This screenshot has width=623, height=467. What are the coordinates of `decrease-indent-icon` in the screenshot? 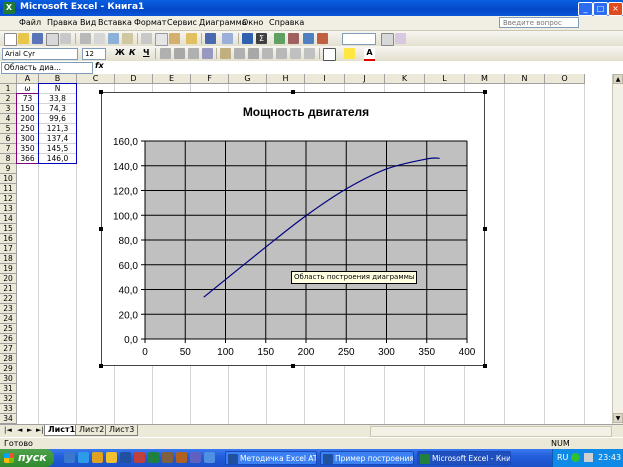 It's located at (295, 53).